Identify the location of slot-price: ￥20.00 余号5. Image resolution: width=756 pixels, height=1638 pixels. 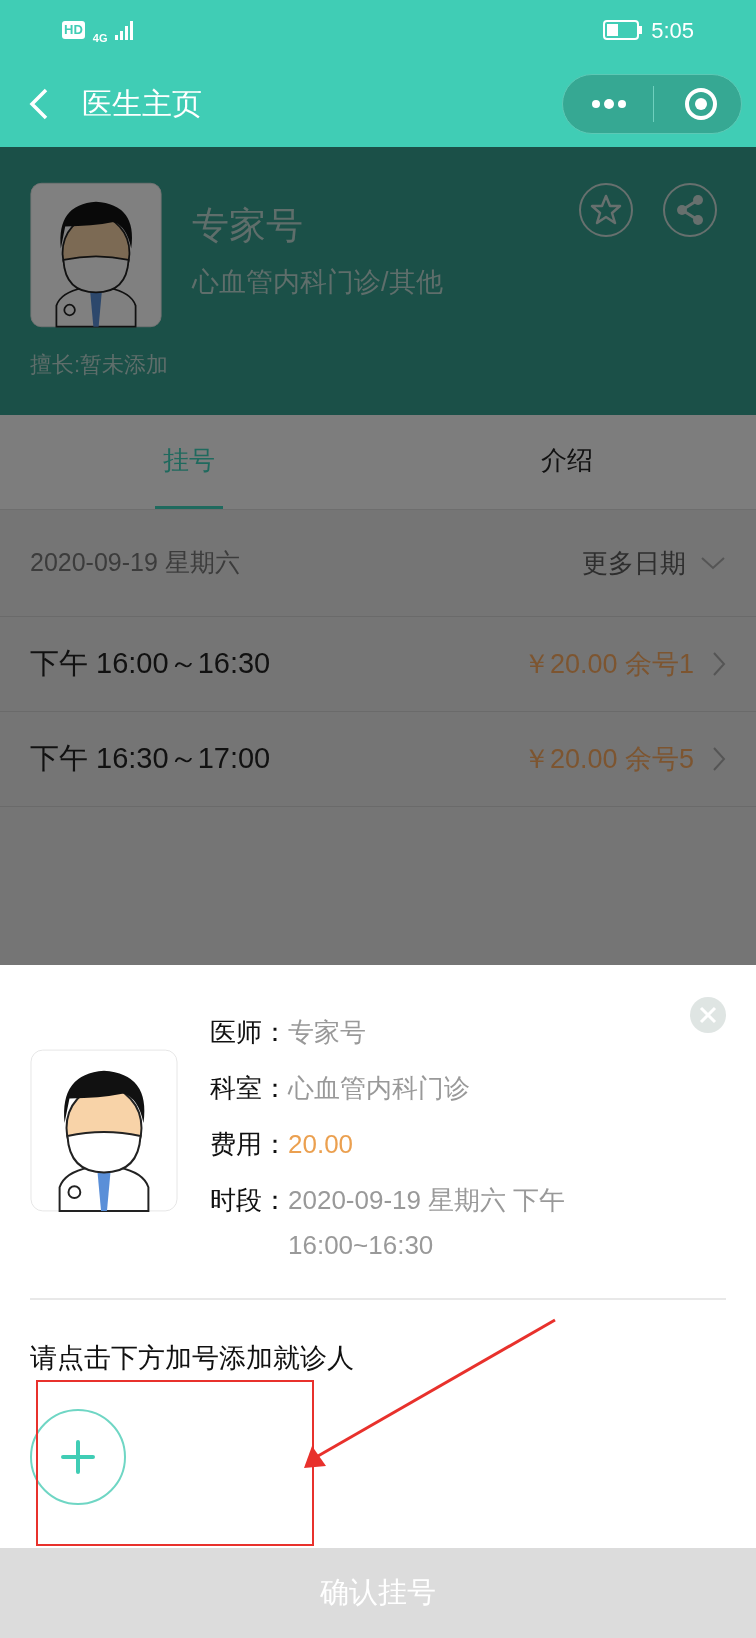
(608, 759).